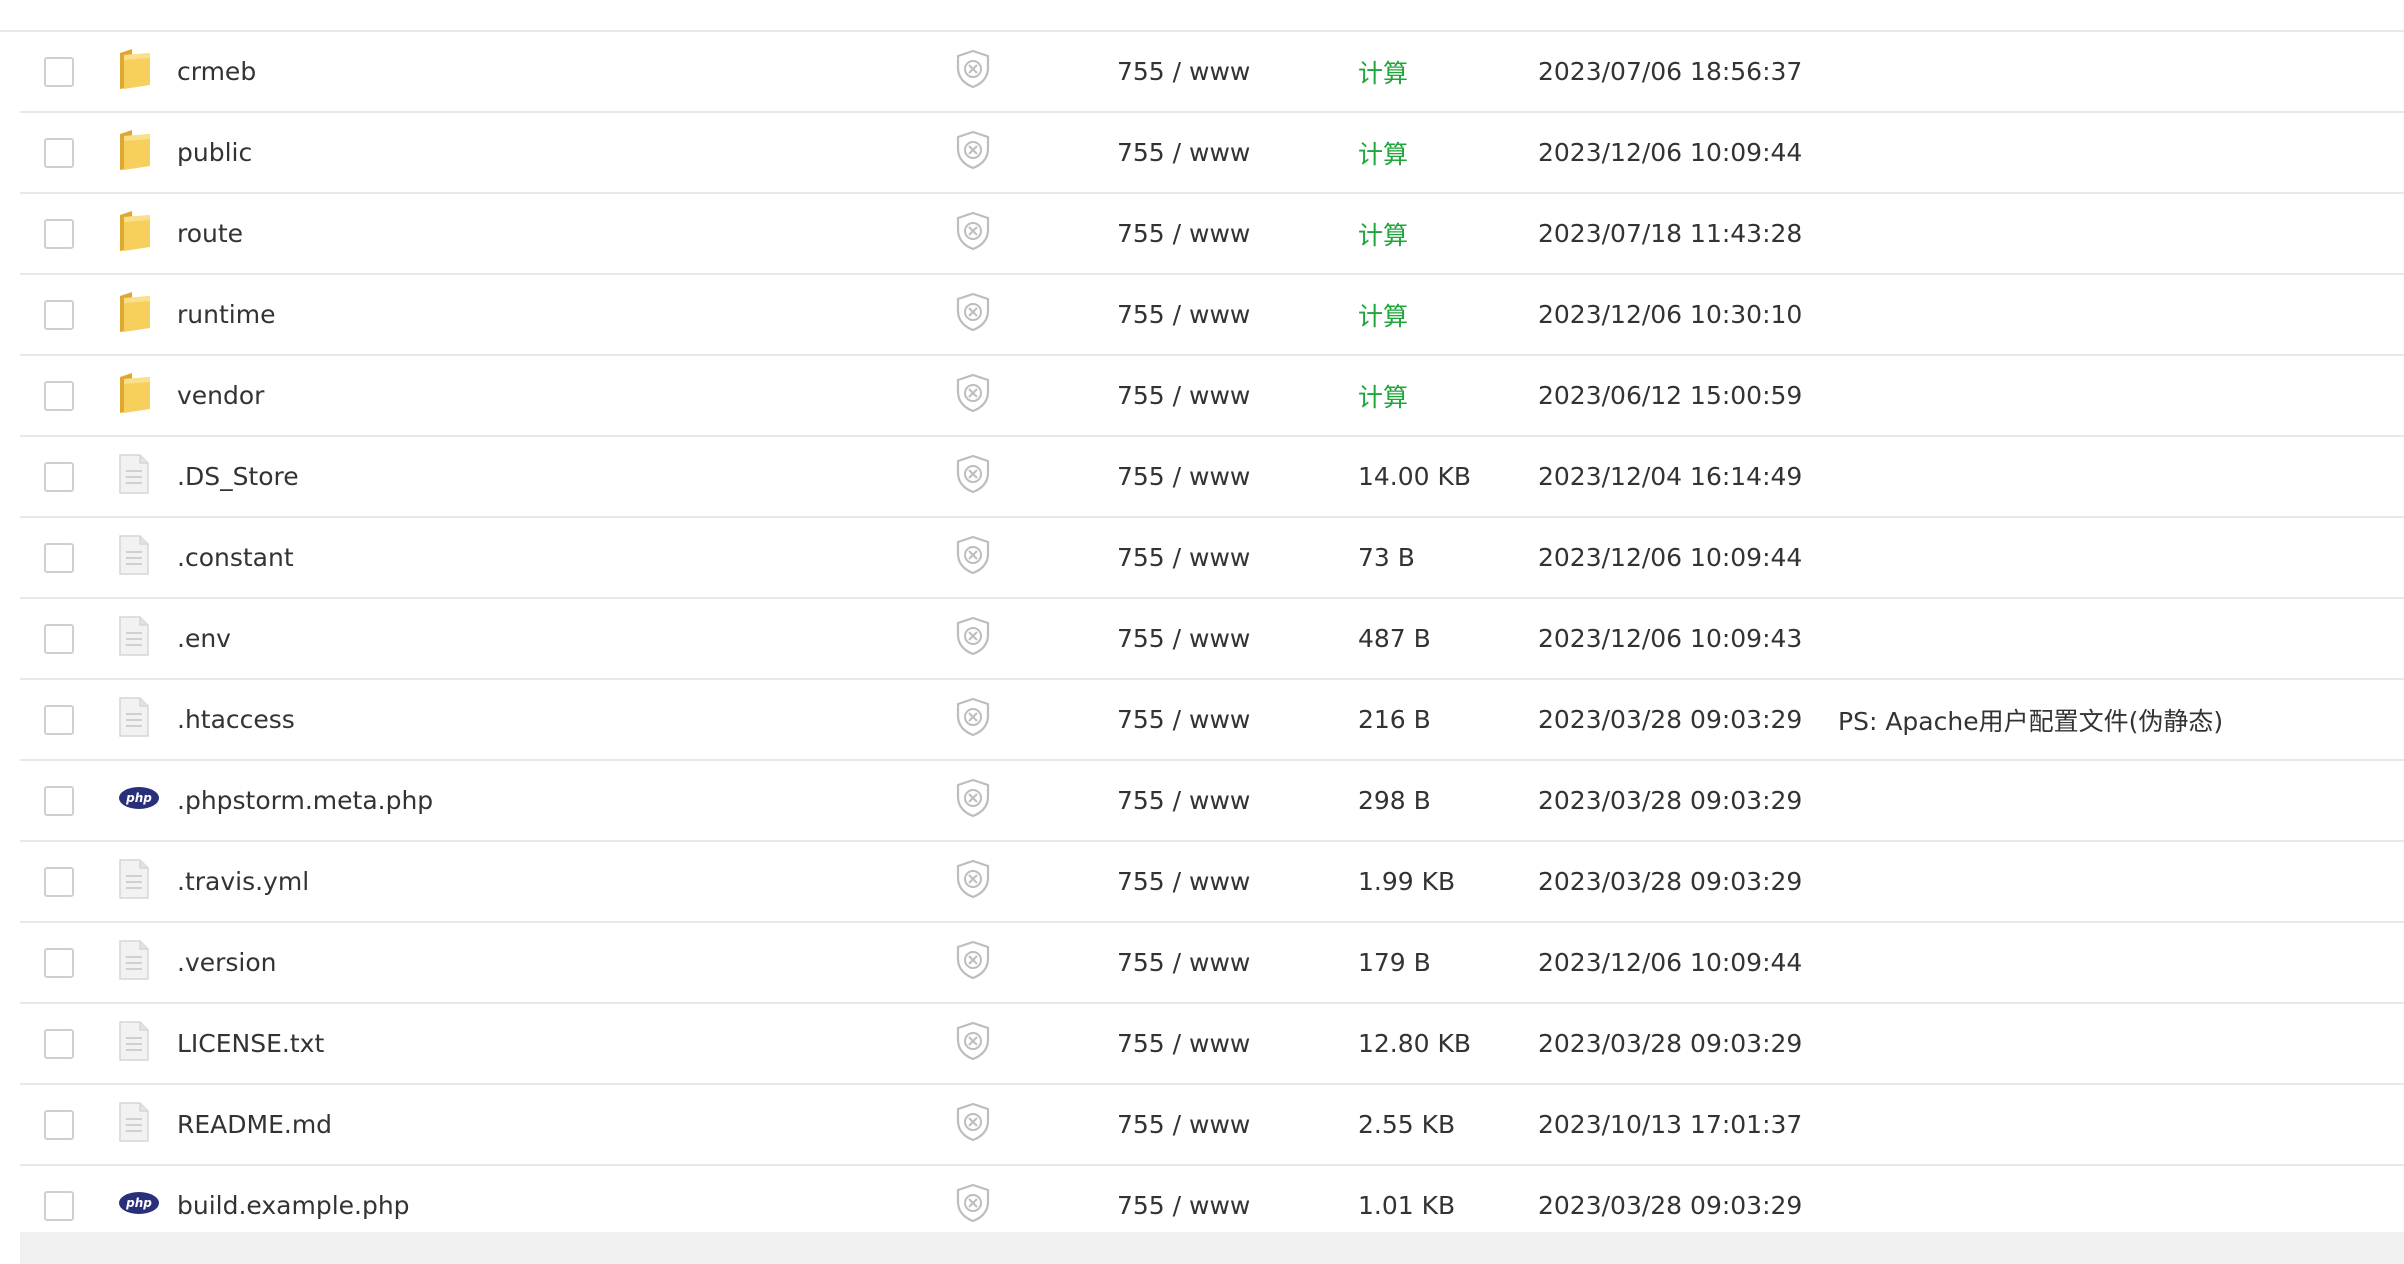 Image resolution: width=2404 pixels, height=1264 pixels. I want to click on file-name: vendor, so click(220, 395).